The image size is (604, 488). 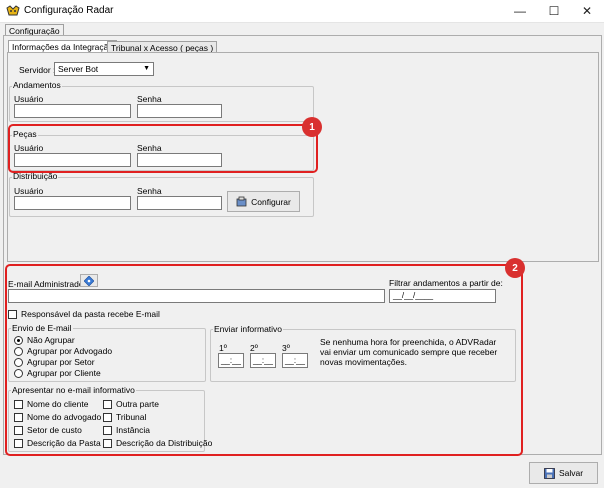 I want to click on distribuicao-senha-input, so click(x=179, y=203).